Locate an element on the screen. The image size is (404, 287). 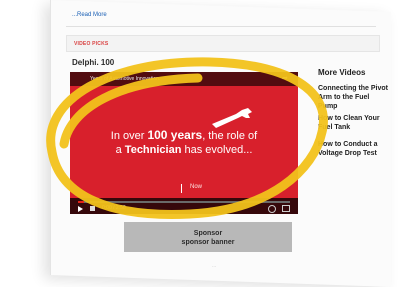
headline-highlight: 100 years is located at coordinates (175, 135).